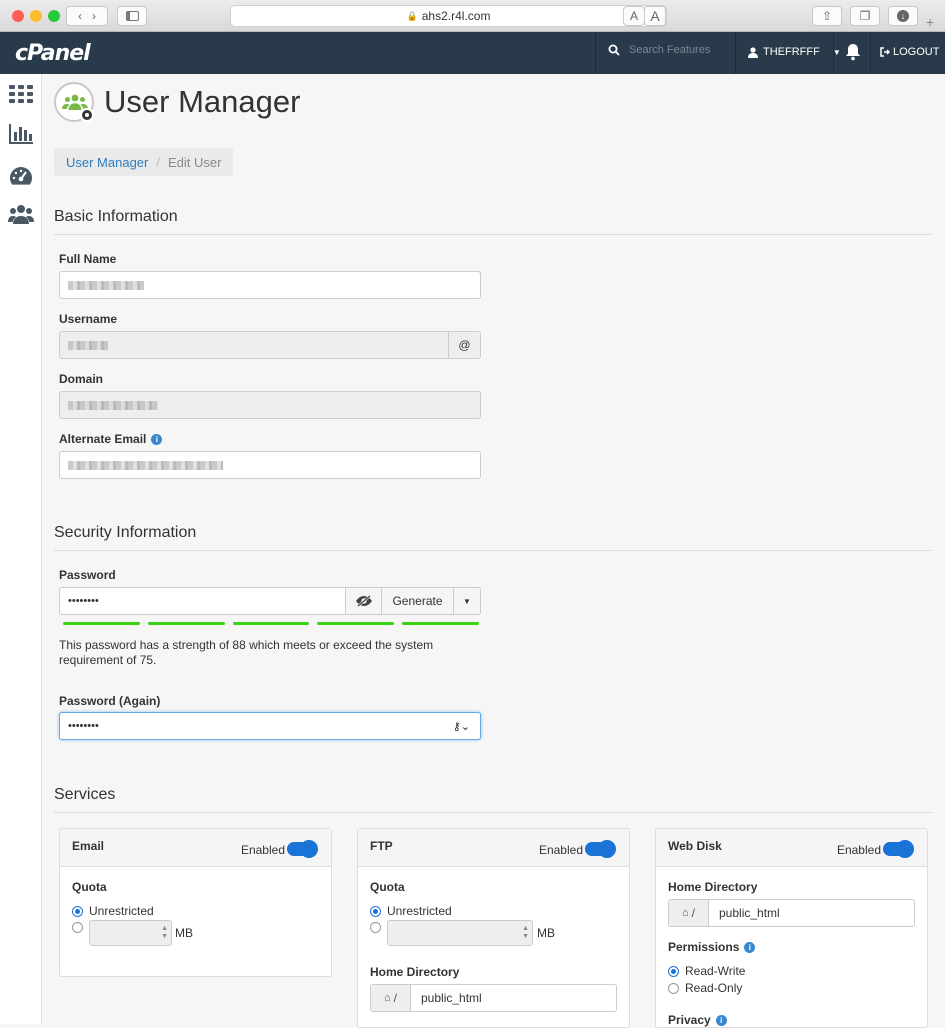 Image resolution: width=945 pixels, height=1028 pixels. I want to click on page-header: User Manager, so click(177, 102).